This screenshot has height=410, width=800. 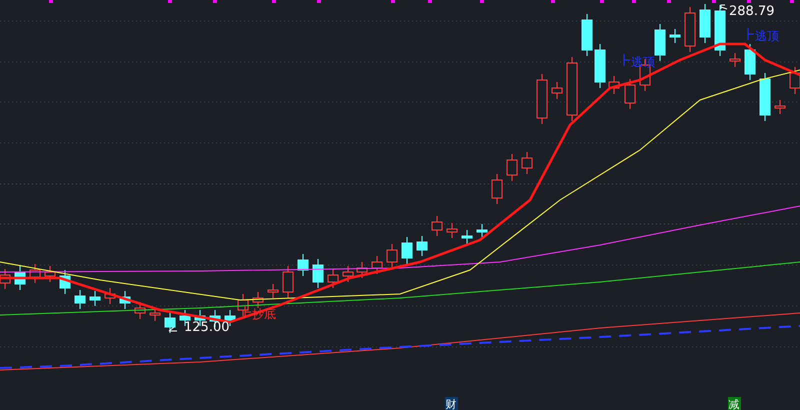 I want to click on price-label: 288.79, so click(x=751, y=11).